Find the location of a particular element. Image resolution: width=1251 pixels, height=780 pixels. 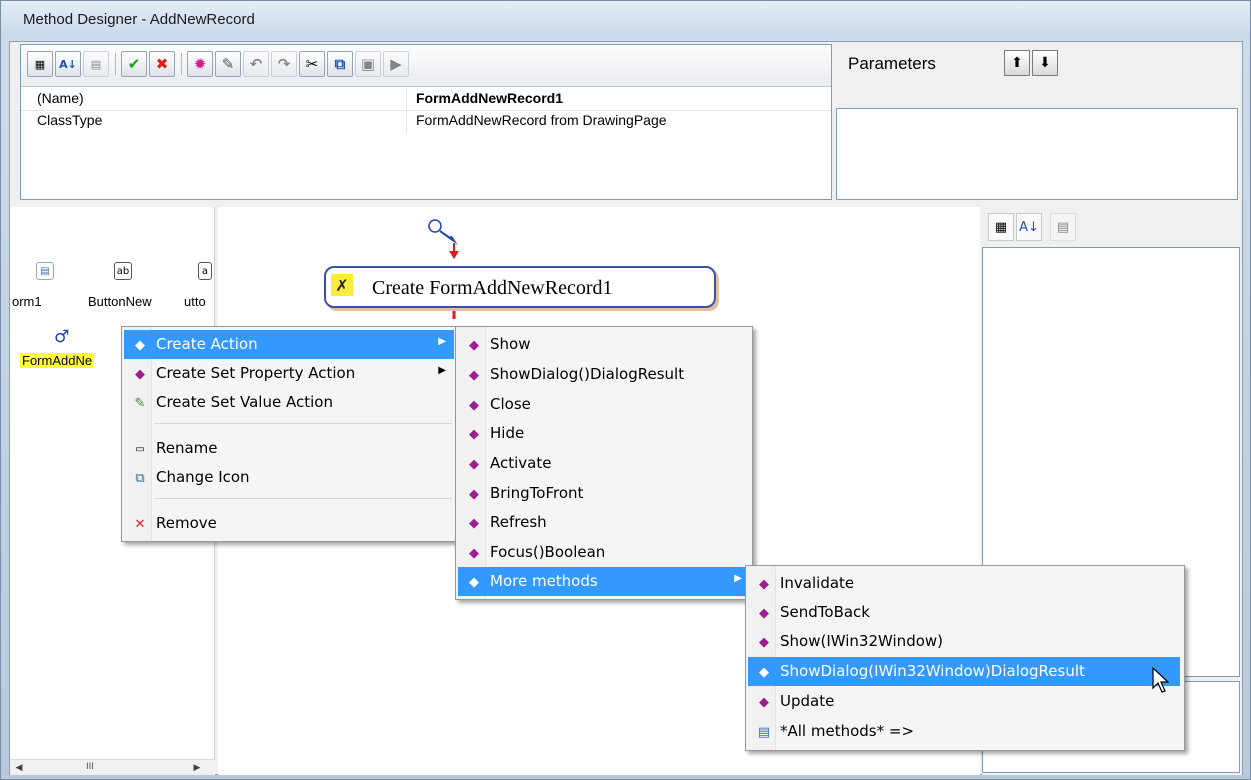

tray-item-label: orm1 is located at coordinates (27, 301).